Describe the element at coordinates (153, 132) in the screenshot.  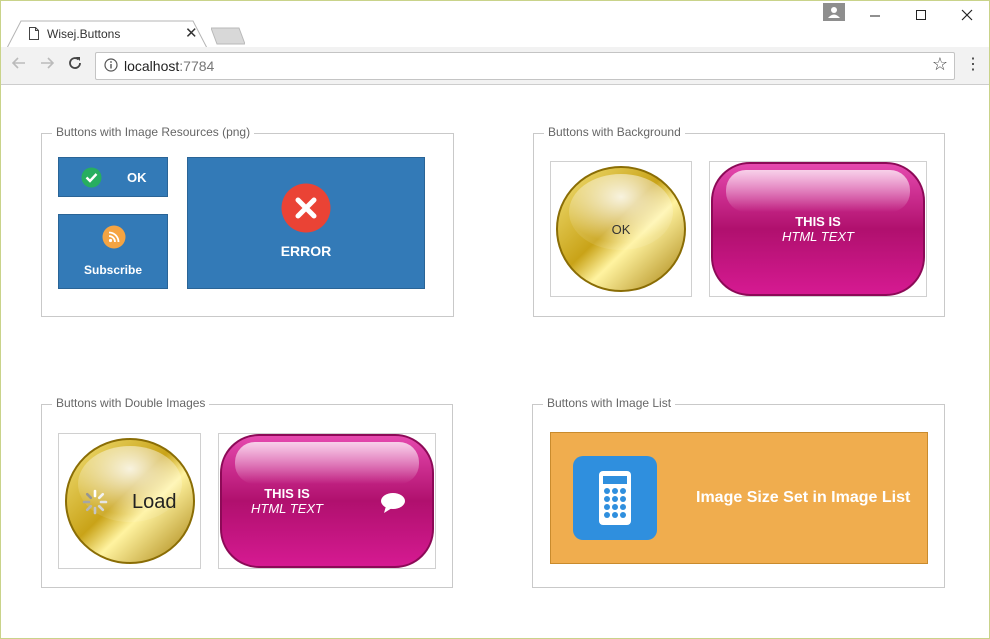
I see `group-legend: Buttons with Image Resources (png)` at that location.